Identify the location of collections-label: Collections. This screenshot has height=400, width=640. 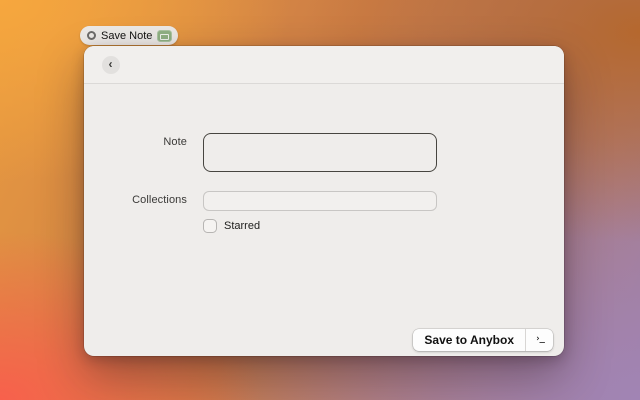
(159, 200).